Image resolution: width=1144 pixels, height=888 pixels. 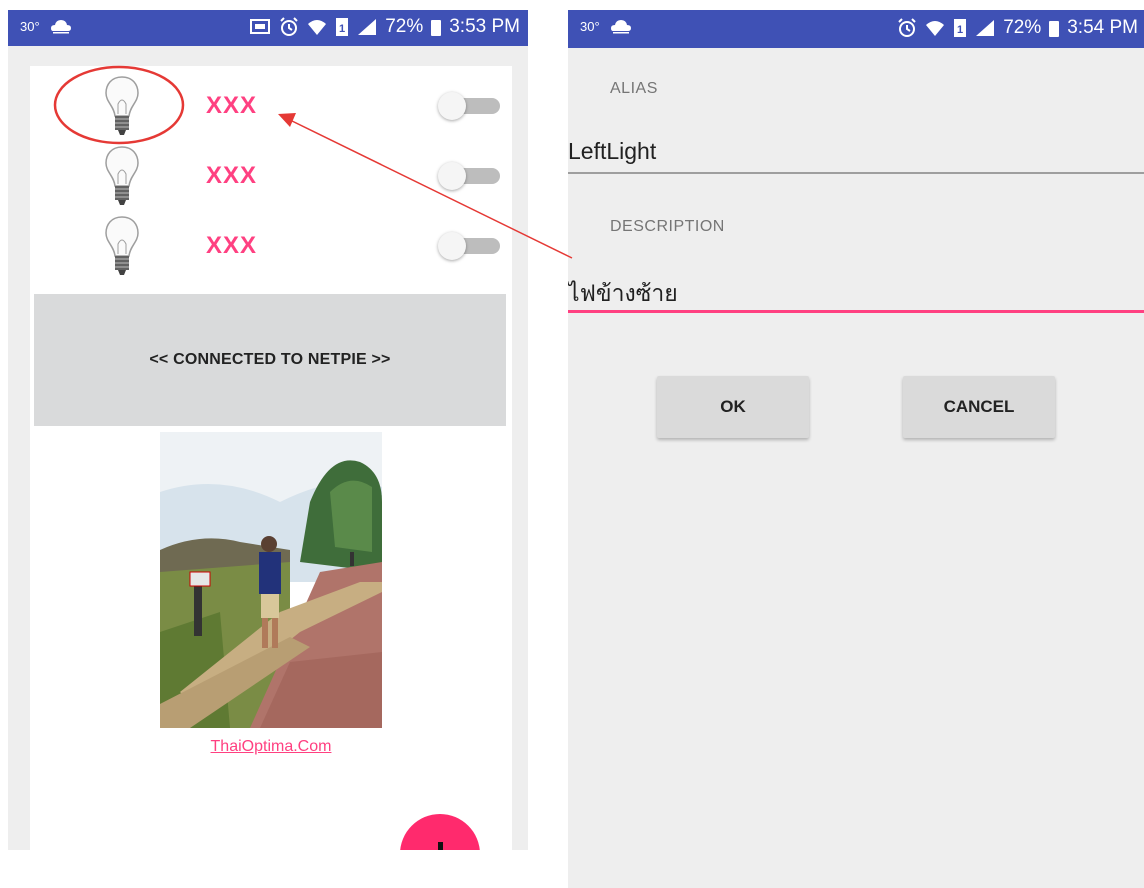 I want to click on person-photo-image, so click(x=271, y=580).